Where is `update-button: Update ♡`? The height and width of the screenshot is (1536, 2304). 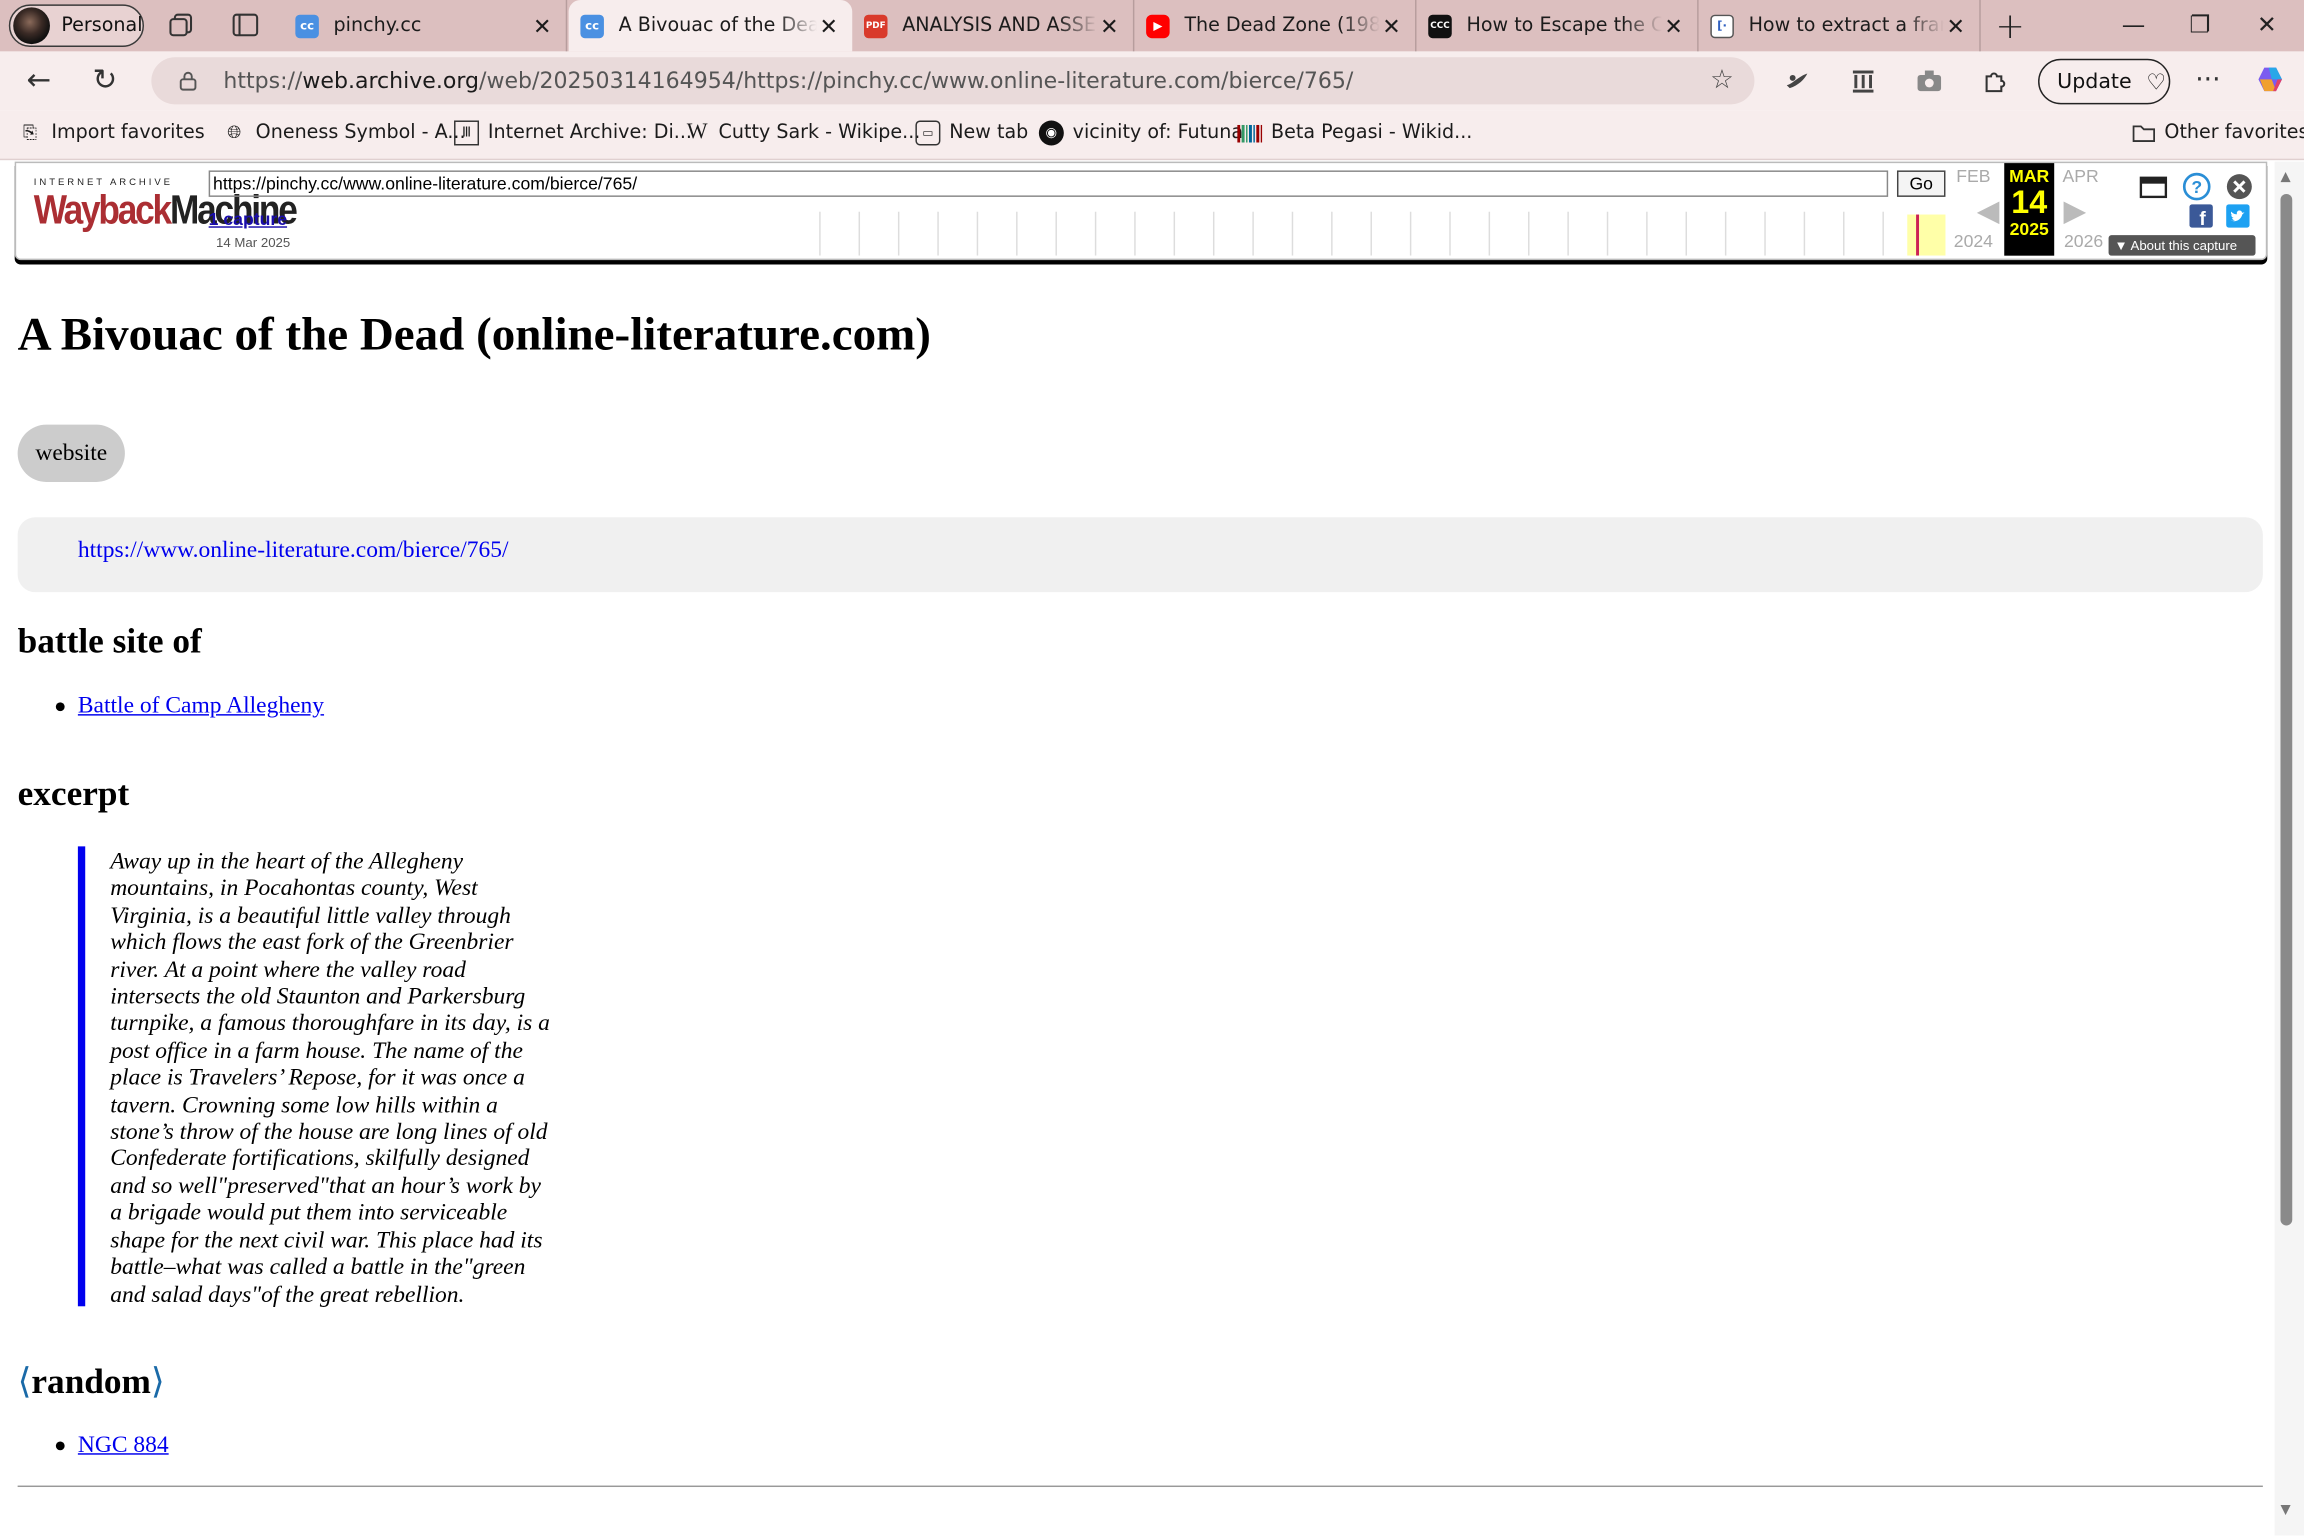
update-button: Update ♡ is located at coordinates (2104, 81).